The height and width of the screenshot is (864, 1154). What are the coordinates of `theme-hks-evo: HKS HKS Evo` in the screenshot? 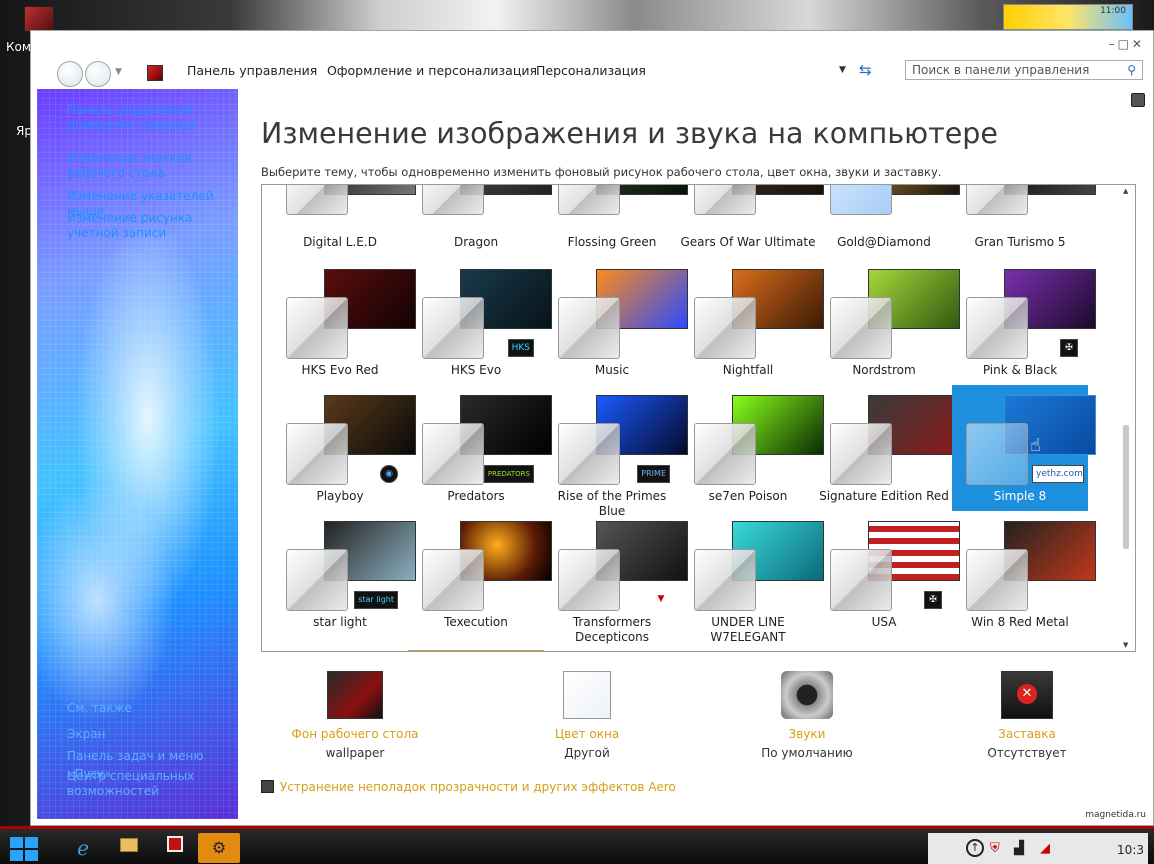 It's located at (480, 322).